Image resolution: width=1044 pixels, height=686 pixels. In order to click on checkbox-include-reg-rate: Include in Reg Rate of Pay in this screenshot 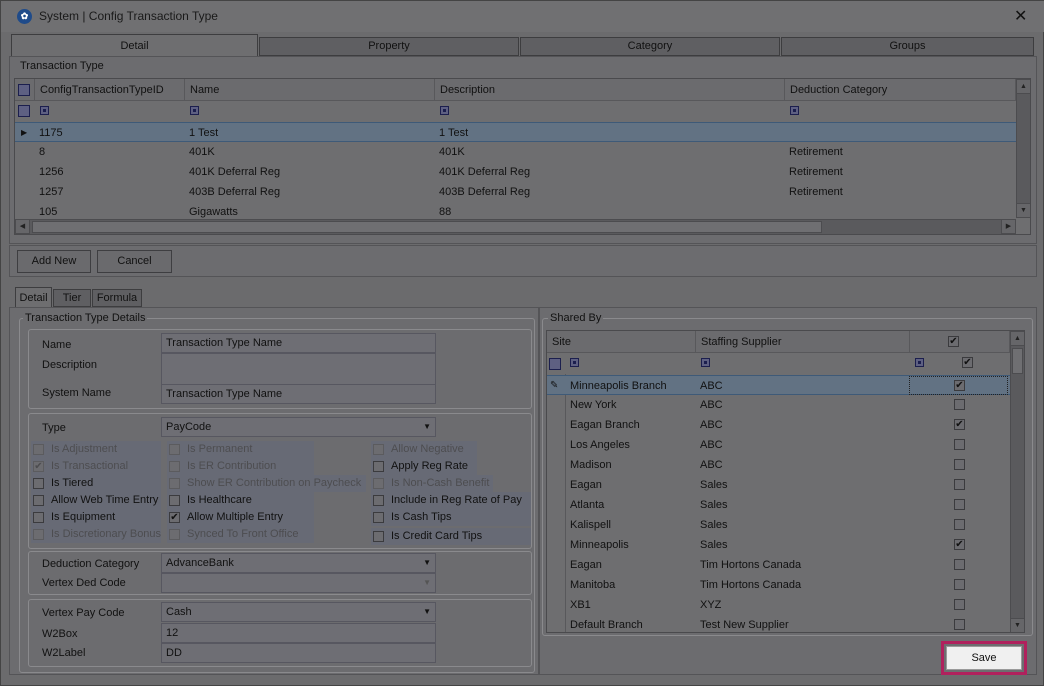, I will do `click(451, 500)`.